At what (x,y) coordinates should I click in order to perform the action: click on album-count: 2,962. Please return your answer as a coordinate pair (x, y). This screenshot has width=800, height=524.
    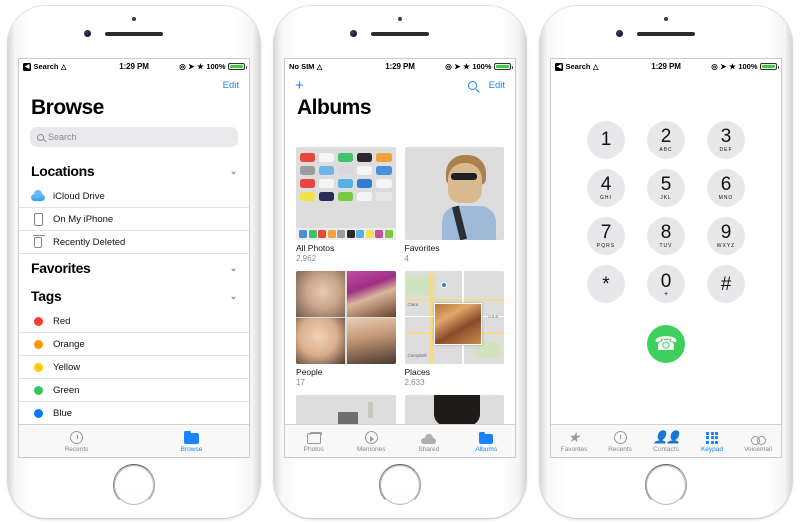
    Looking at the image, I should click on (306, 258).